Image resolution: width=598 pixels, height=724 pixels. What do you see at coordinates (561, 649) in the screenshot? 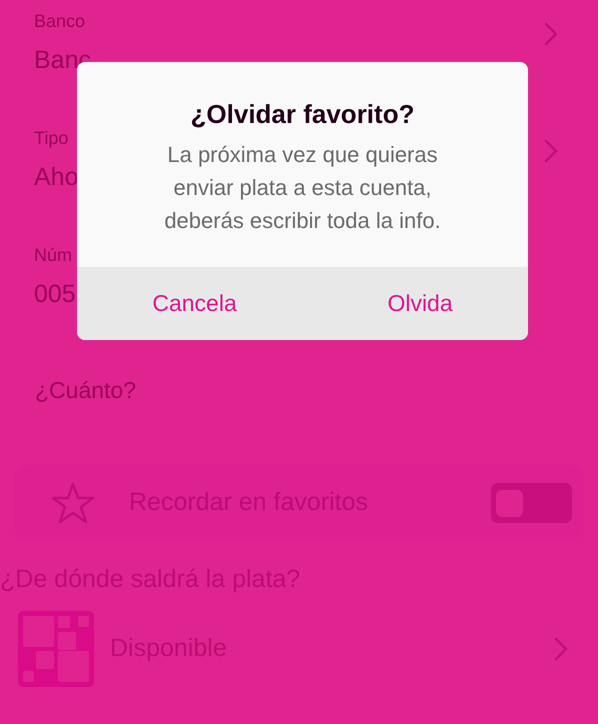
I see `chevron-icon` at bounding box center [561, 649].